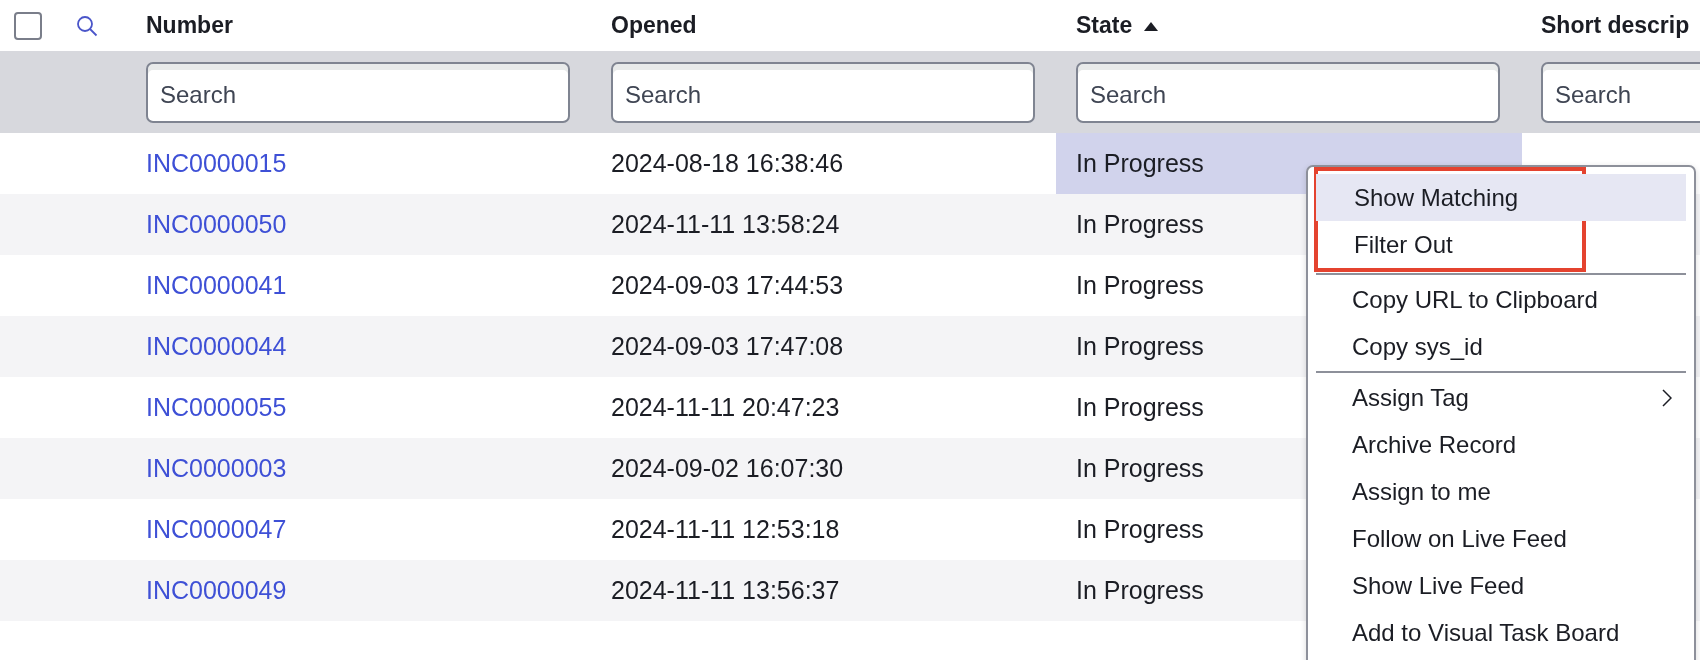  Describe the element at coordinates (216, 529) in the screenshot. I see `record-link: INC0000047` at that location.